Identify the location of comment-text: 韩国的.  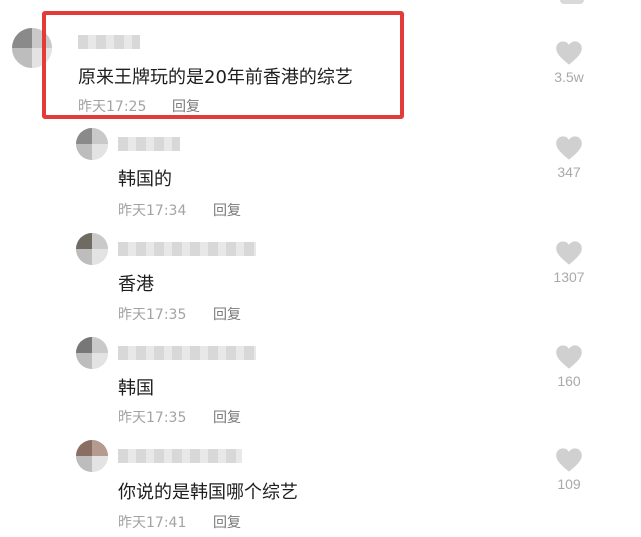
(145, 179).